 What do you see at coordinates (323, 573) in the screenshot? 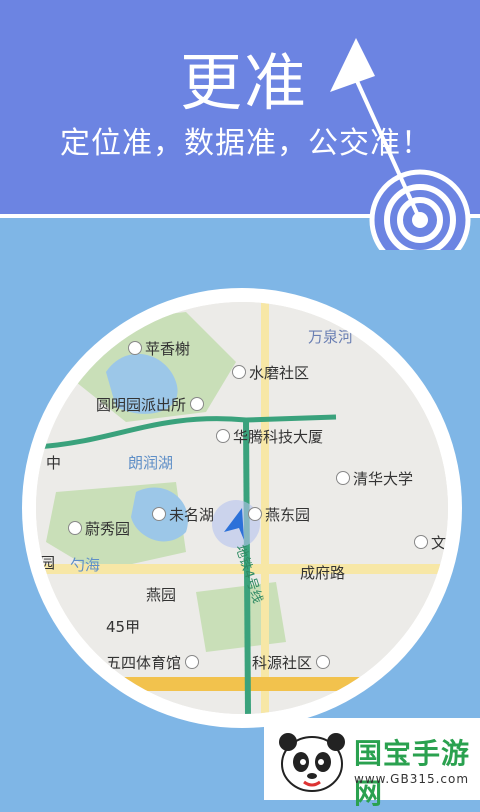
I see `poi-chengfu-road: 成府路` at bounding box center [323, 573].